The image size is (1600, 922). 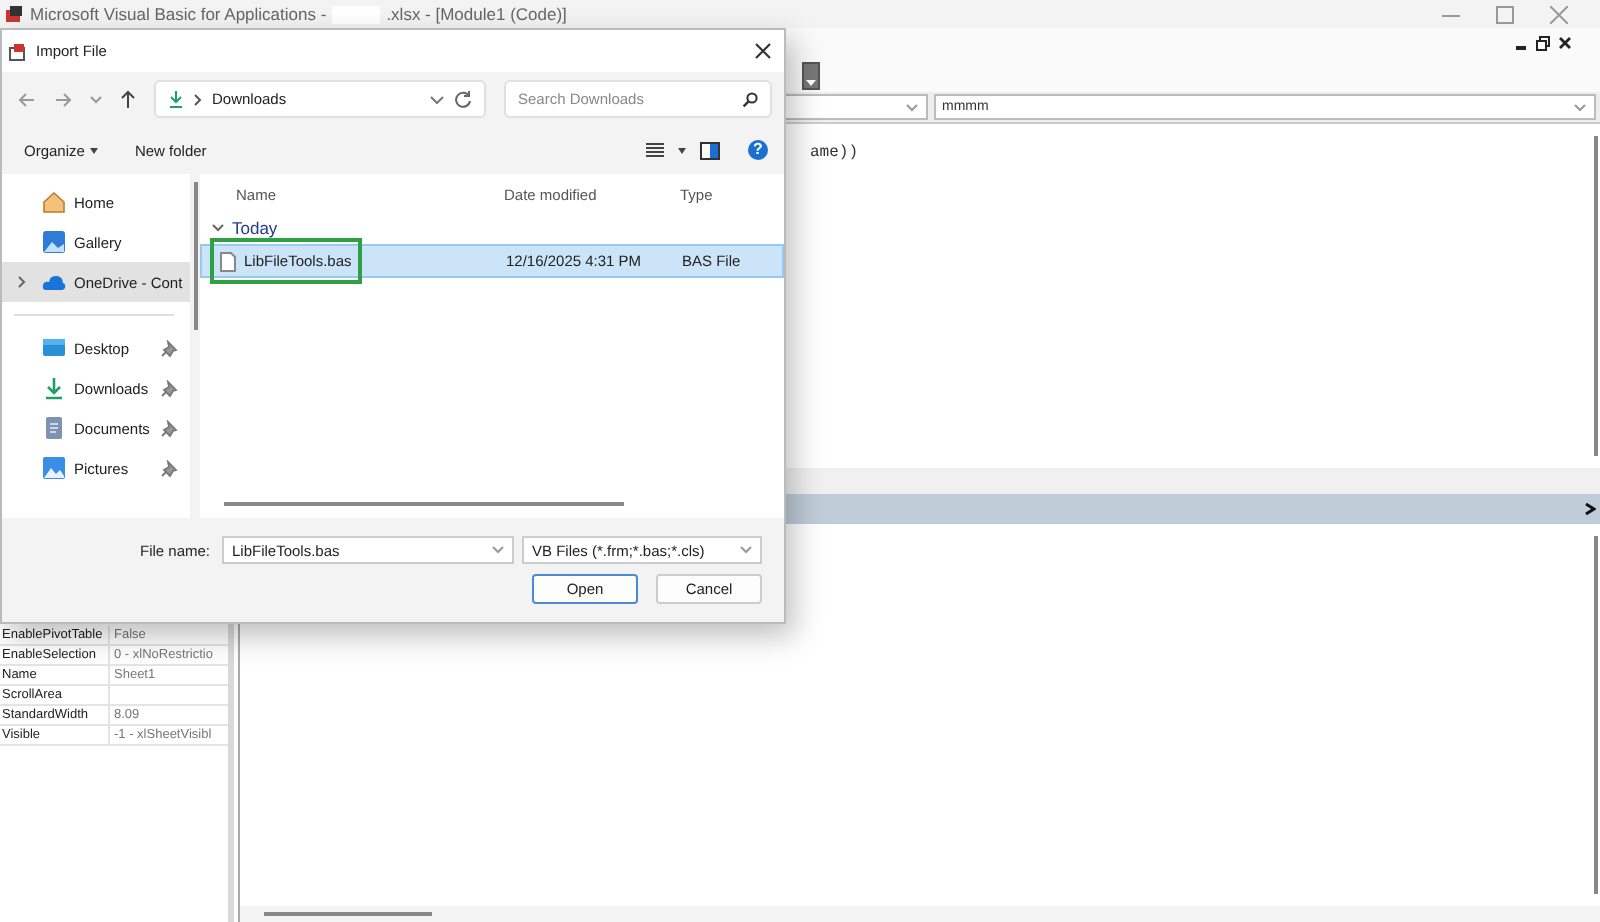 What do you see at coordinates (255, 228) in the screenshot?
I see `group-header: Today` at bounding box center [255, 228].